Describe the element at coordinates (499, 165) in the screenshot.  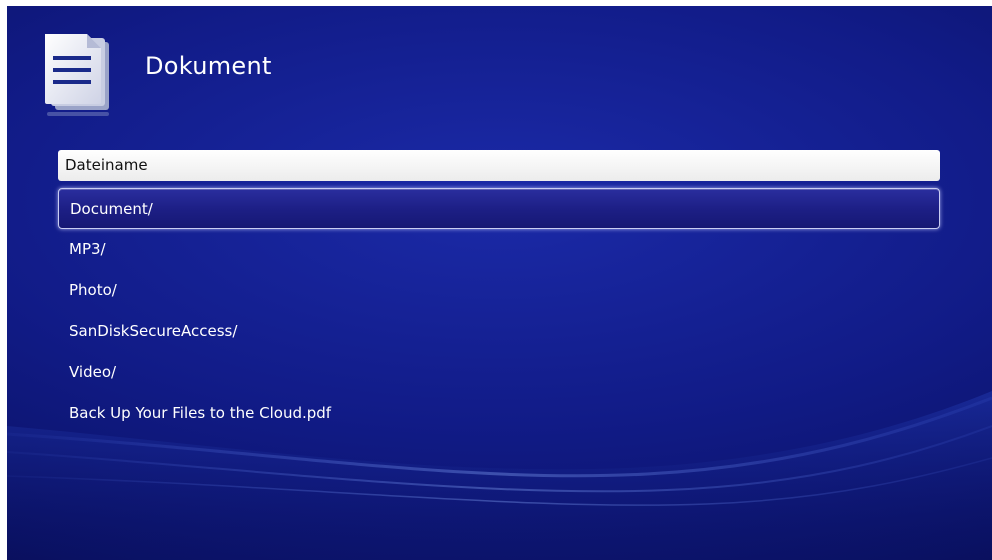
I see `column-header-filename: Dateiname` at that location.